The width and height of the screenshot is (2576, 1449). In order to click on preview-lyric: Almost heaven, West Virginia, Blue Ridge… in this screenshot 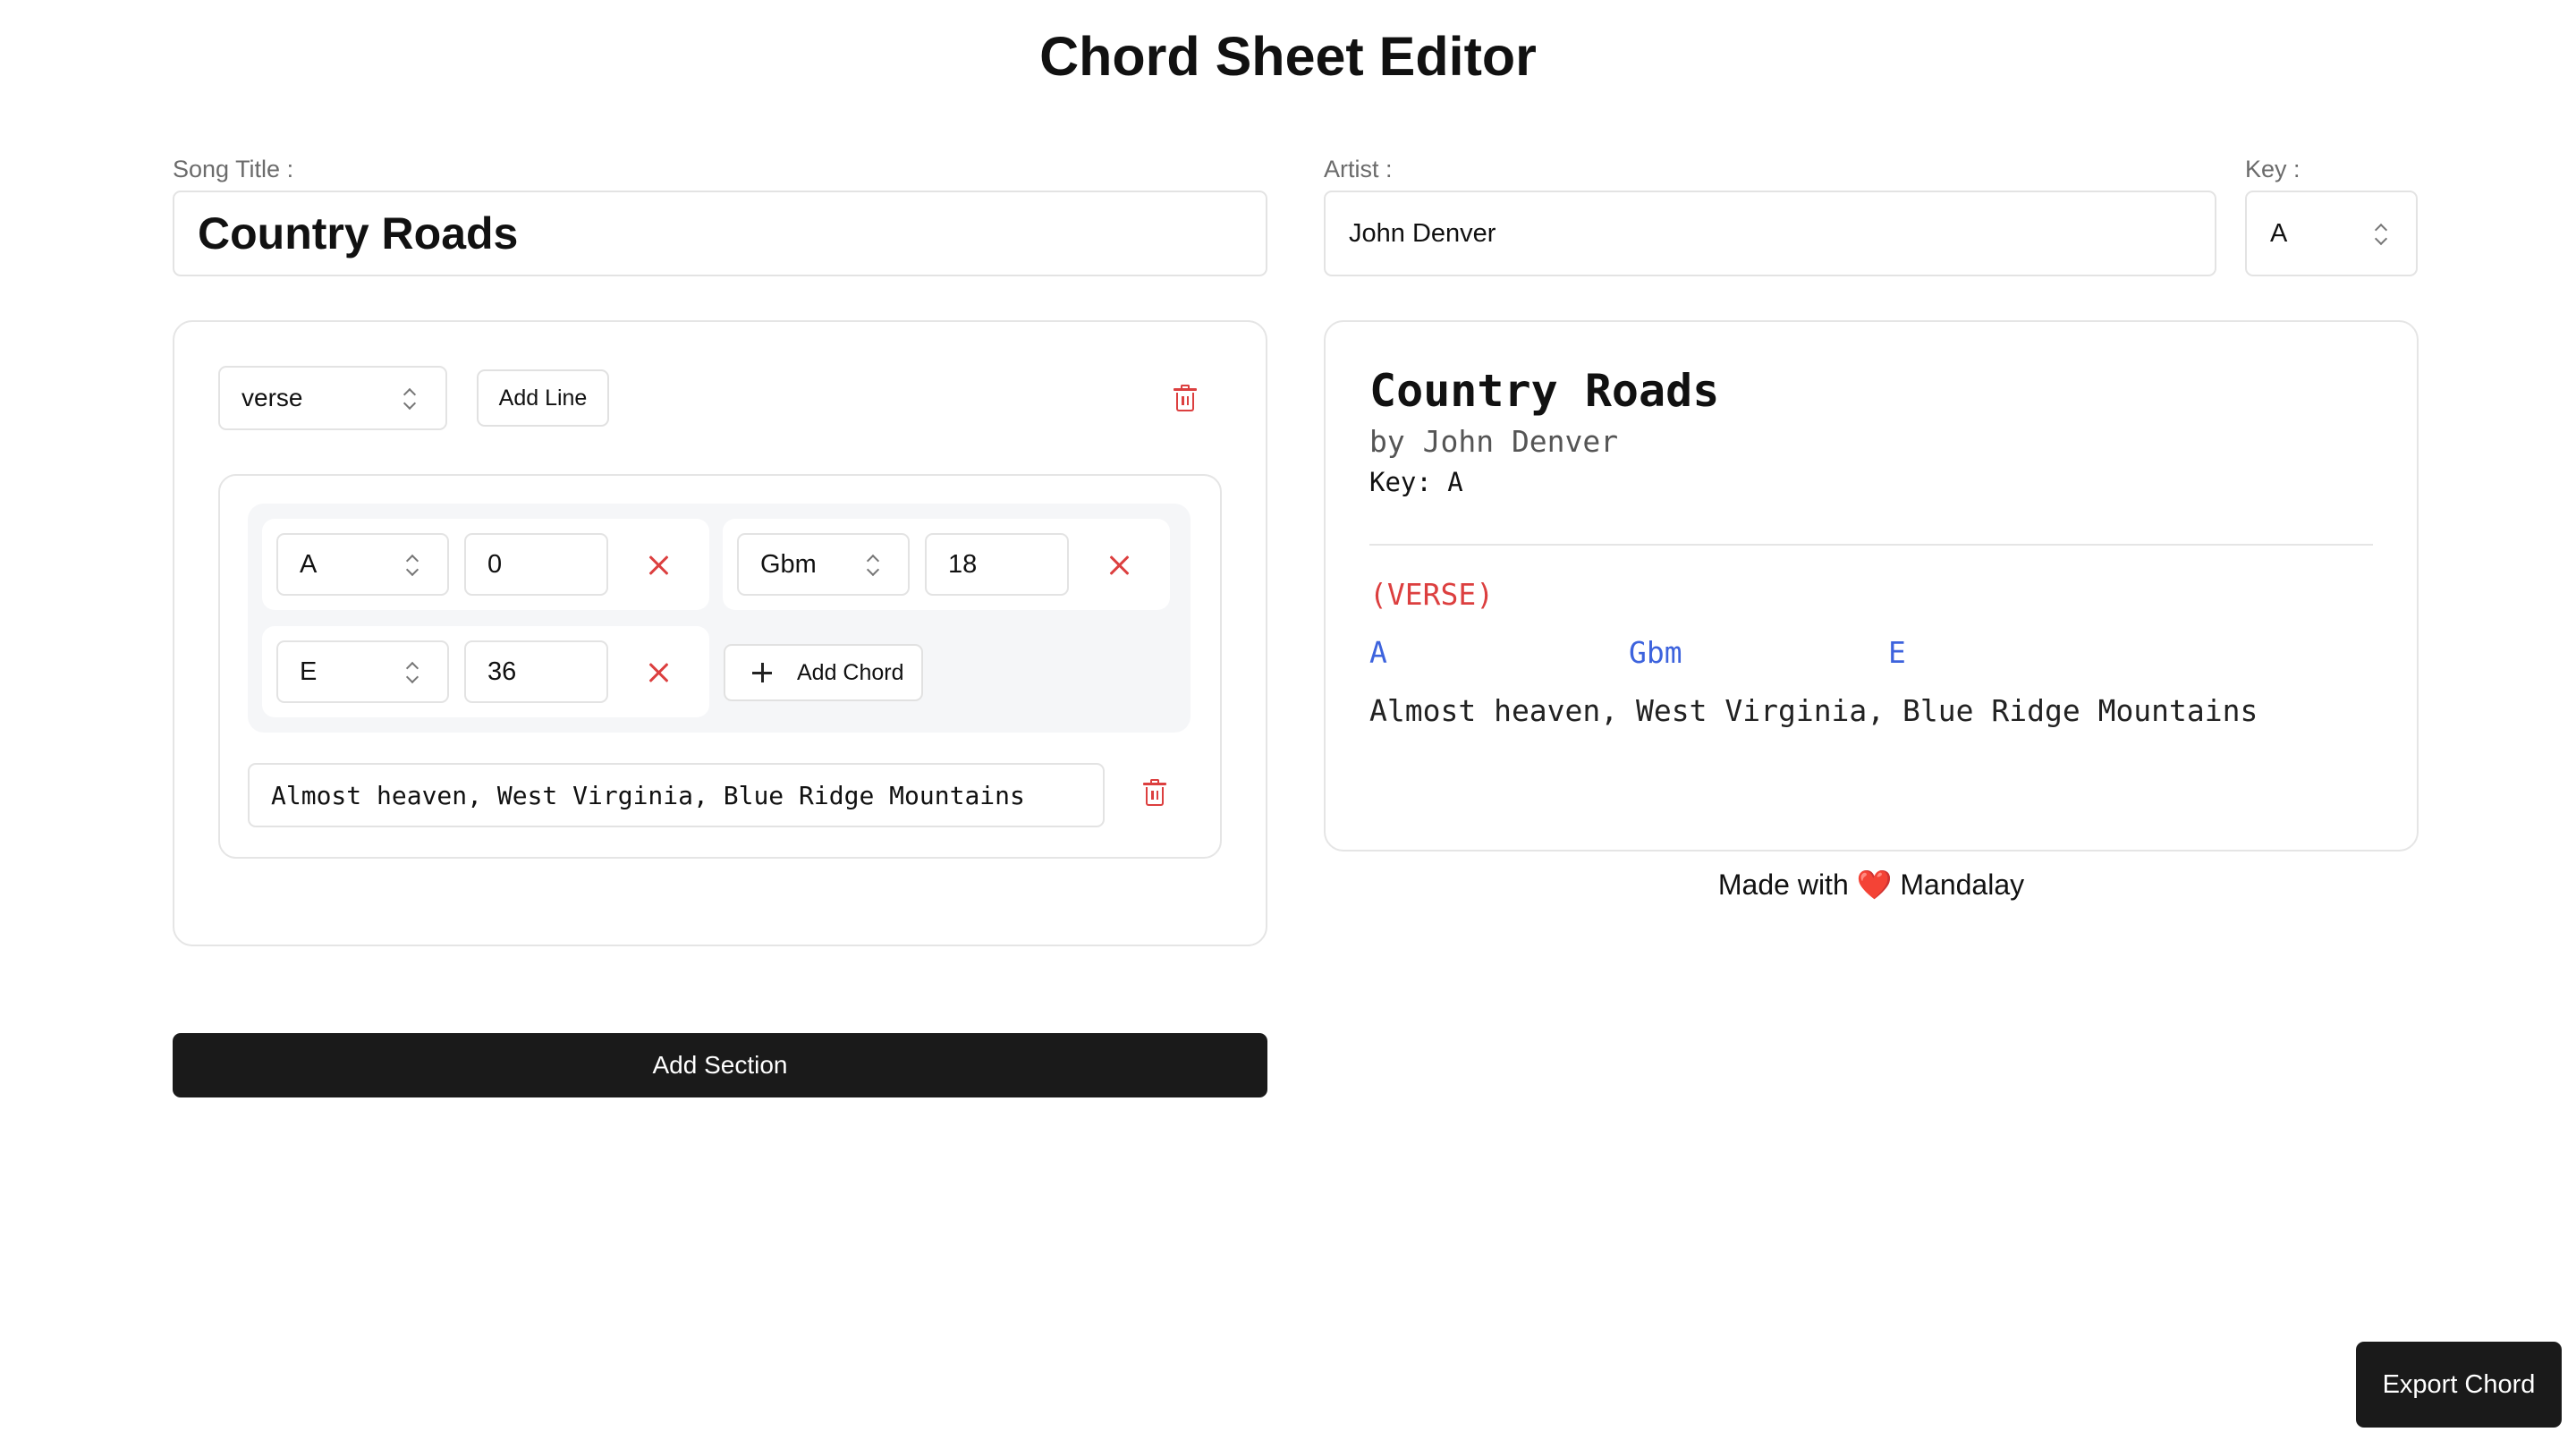, I will do `click(1813, 710)`.